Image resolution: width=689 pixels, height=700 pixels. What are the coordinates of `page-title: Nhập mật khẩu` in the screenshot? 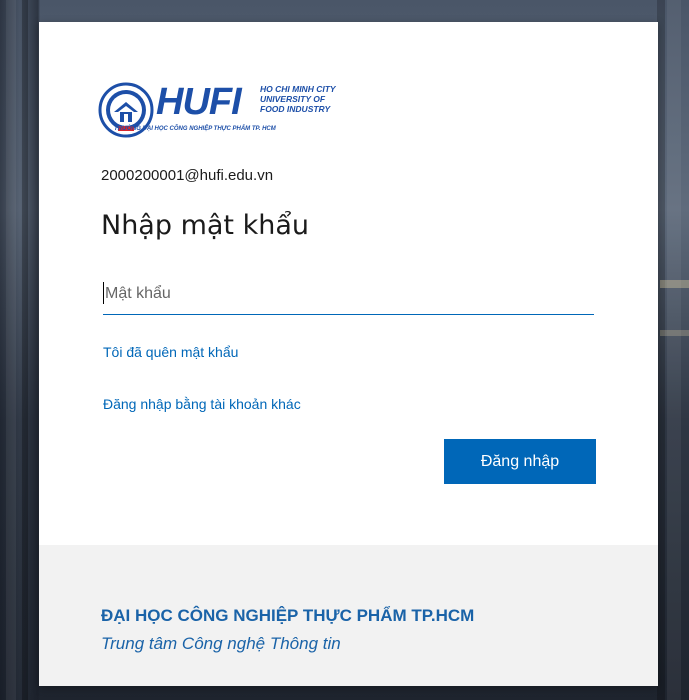 It's located at (205, 225).